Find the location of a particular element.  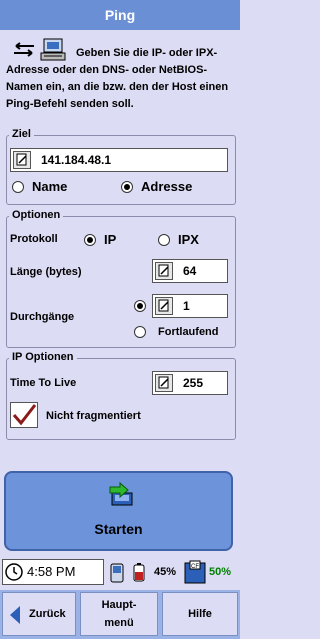

help-button: Hilfe is located at coordinates (200, 614).